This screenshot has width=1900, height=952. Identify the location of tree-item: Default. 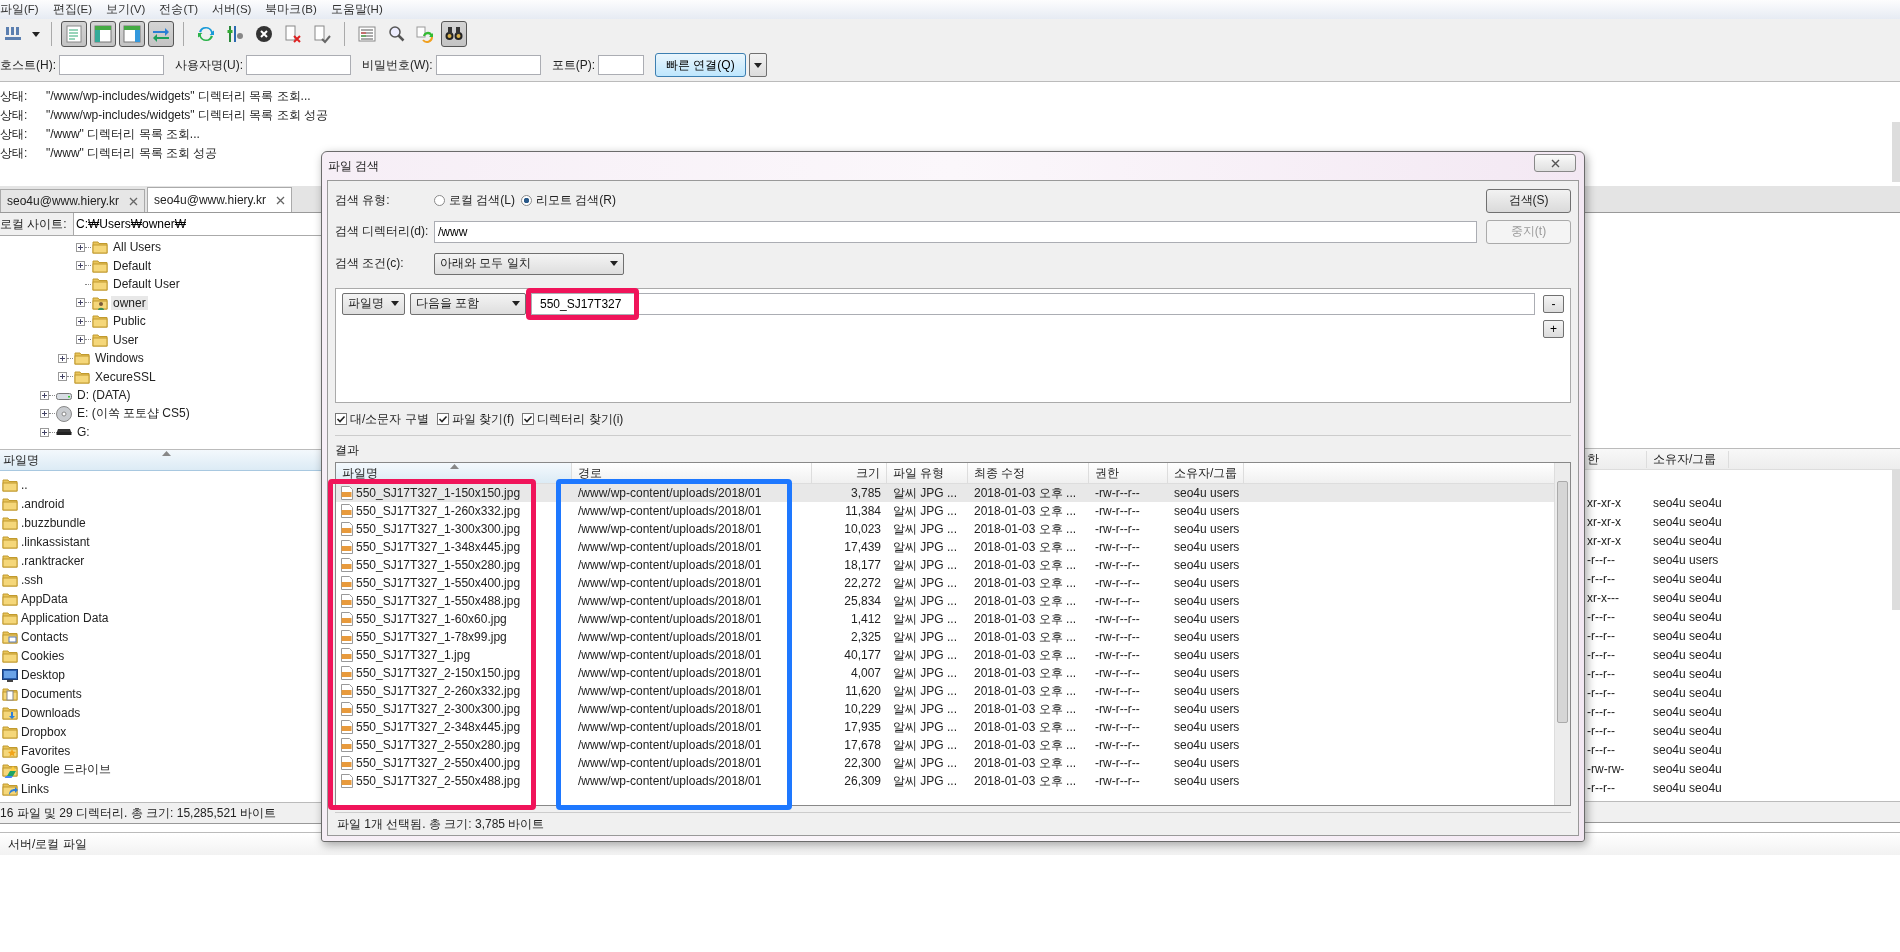
(132, 265).